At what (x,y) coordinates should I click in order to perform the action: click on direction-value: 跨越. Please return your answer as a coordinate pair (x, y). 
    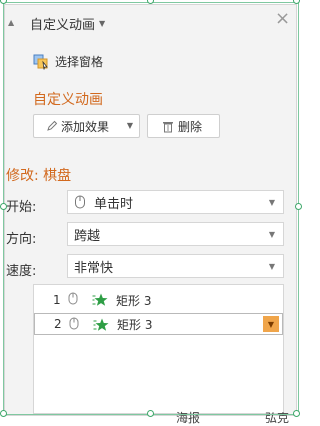
    Looking at the image, I should click on (87, 236).